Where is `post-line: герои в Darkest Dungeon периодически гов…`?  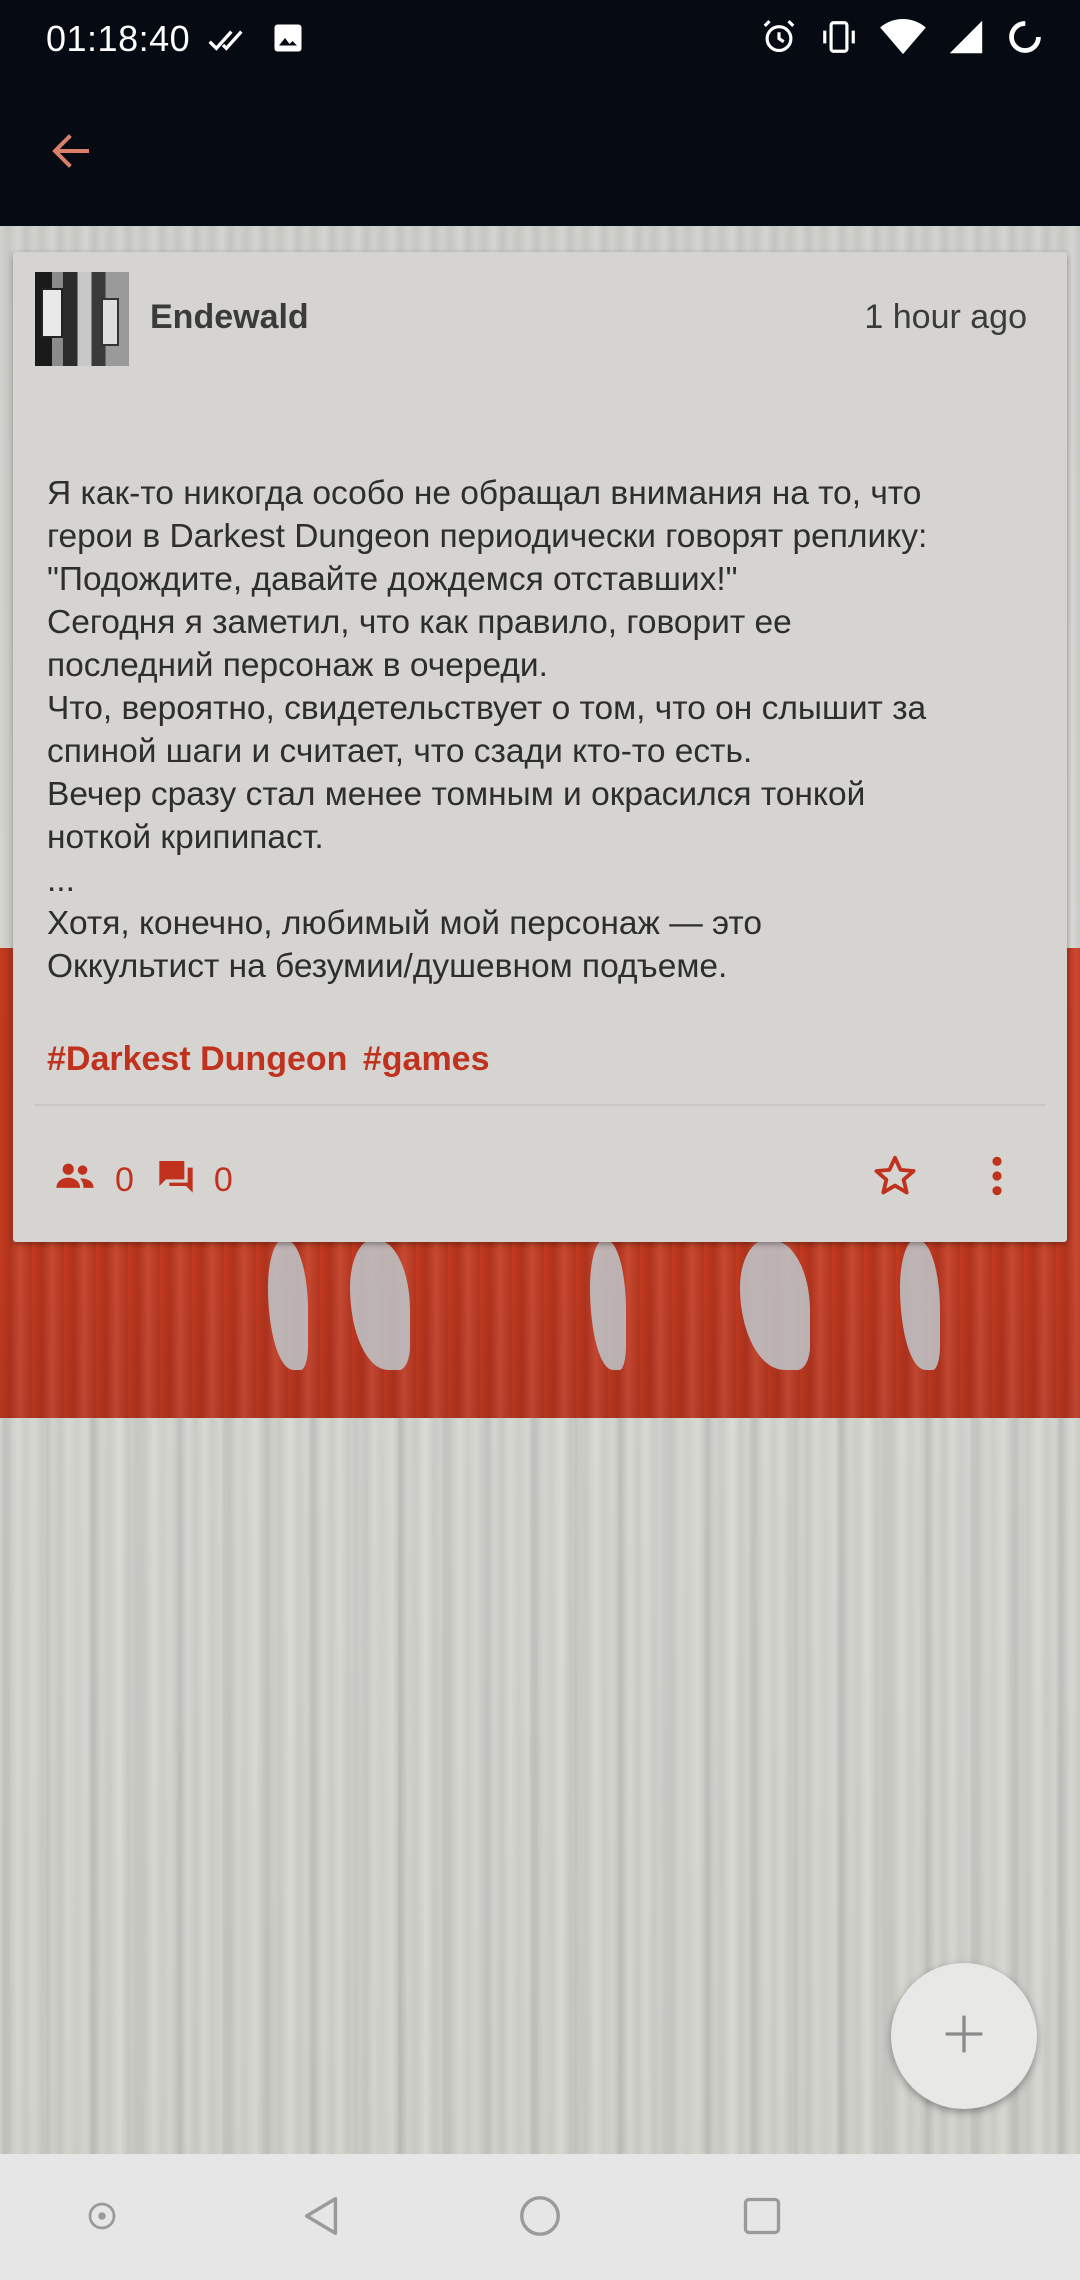
post-line: герои в Darkest Dungeon периодически гов… is located at coordinates (487, 536).